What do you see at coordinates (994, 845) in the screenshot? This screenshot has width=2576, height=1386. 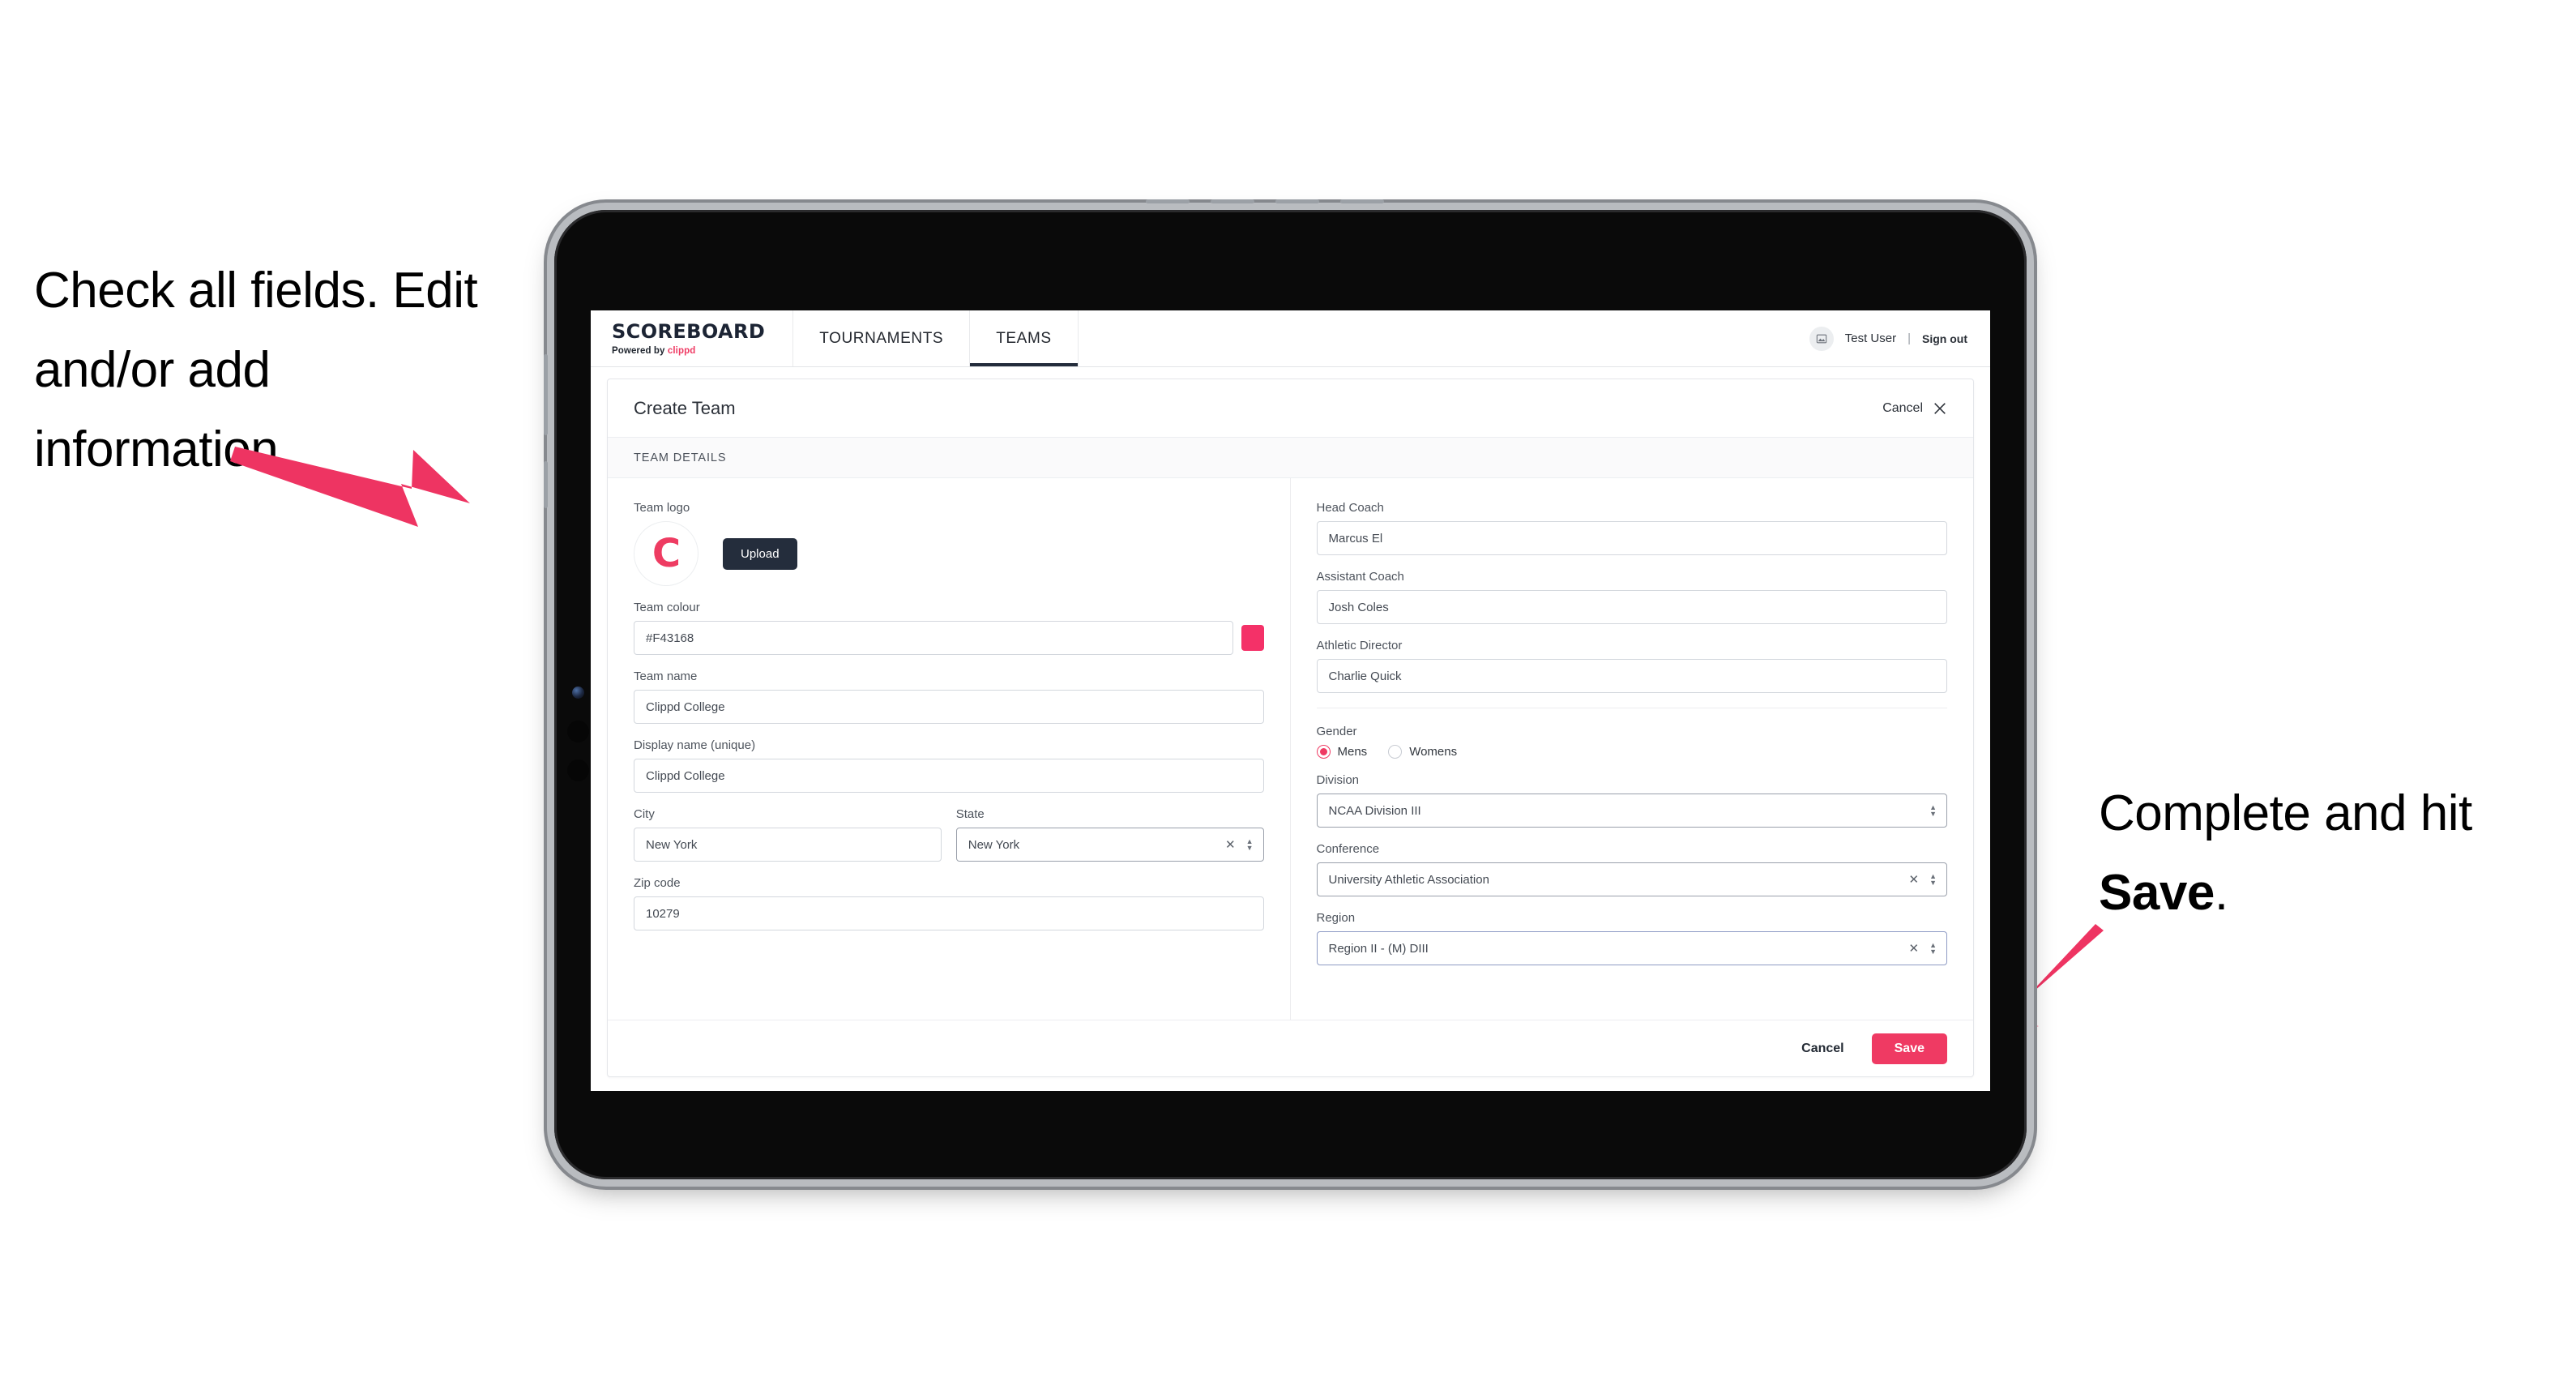 I see `state-select-value: New York` at bounding box center [994, 845].